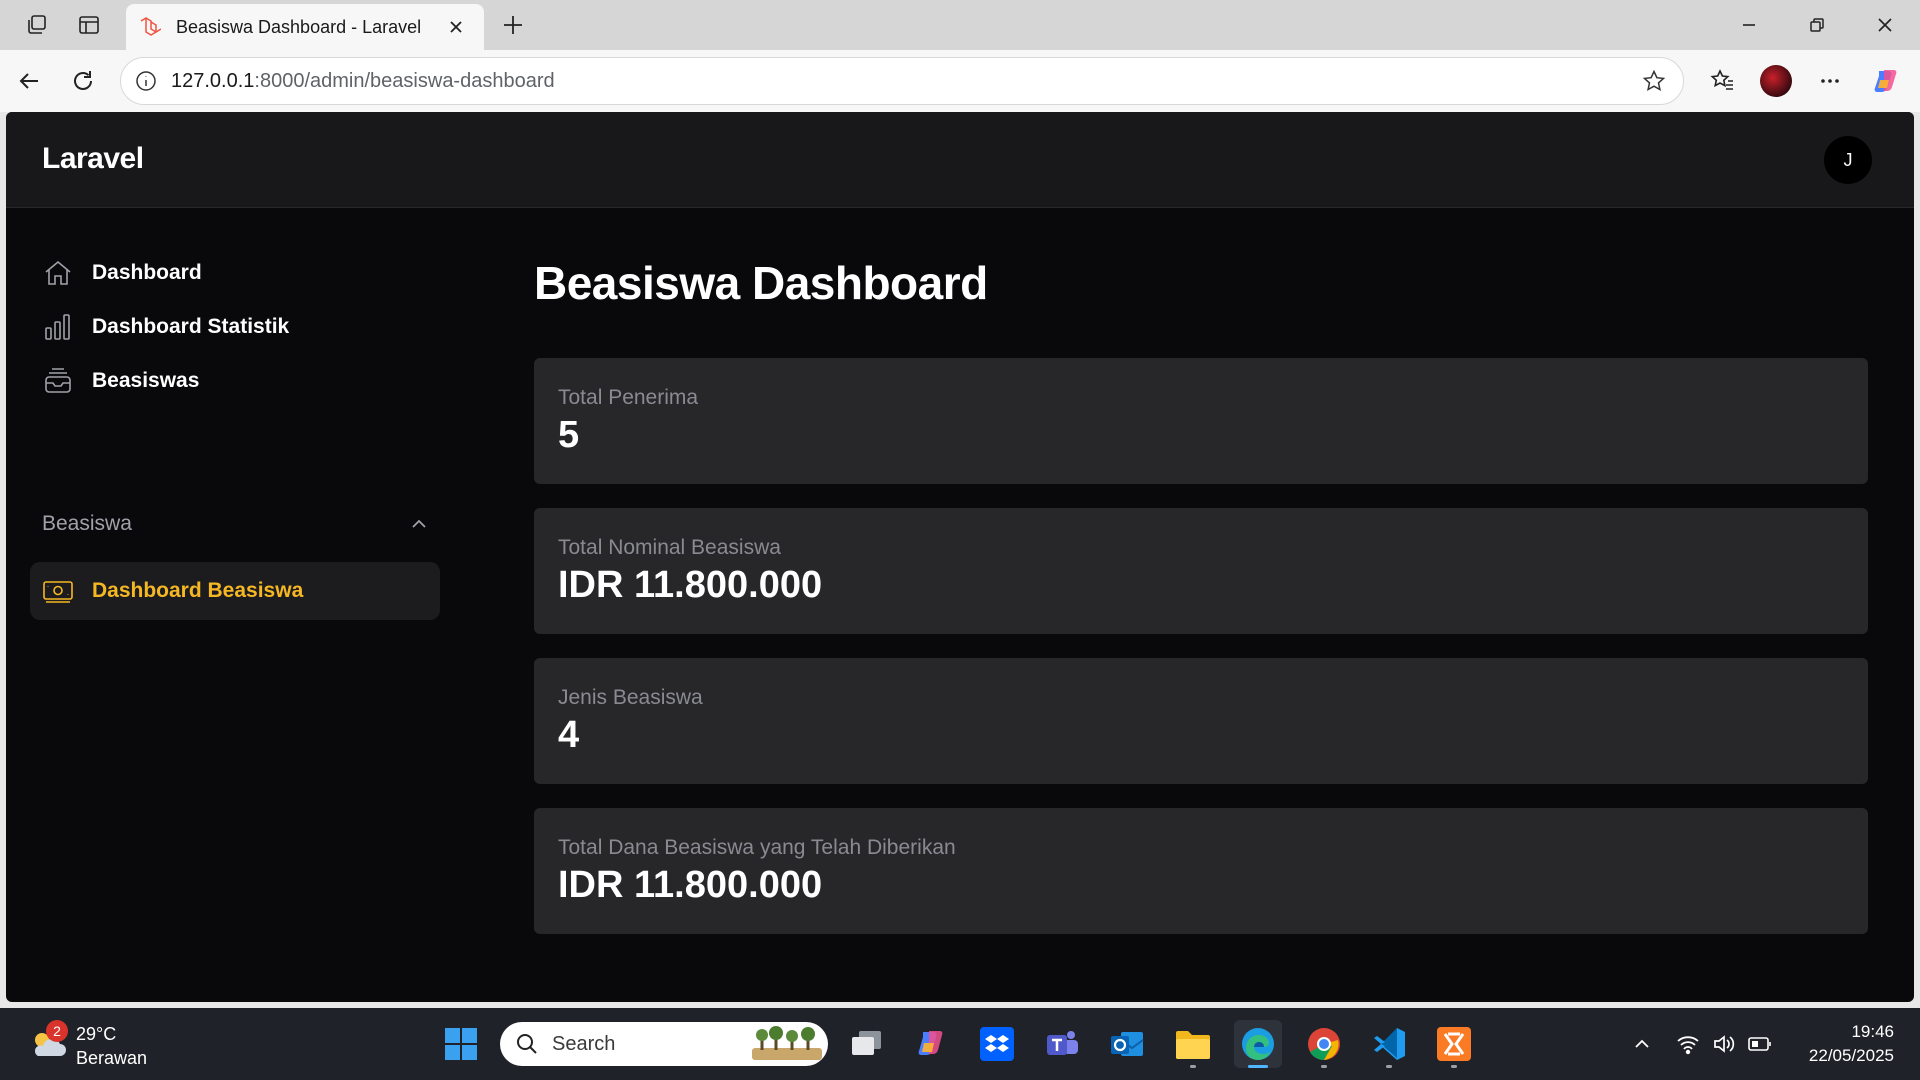 The image size is (1920, 1080). What do you see at coordinates (1817, 25) in the screenshot?
I see `restore-icon` at bounding box center [1817, 25].